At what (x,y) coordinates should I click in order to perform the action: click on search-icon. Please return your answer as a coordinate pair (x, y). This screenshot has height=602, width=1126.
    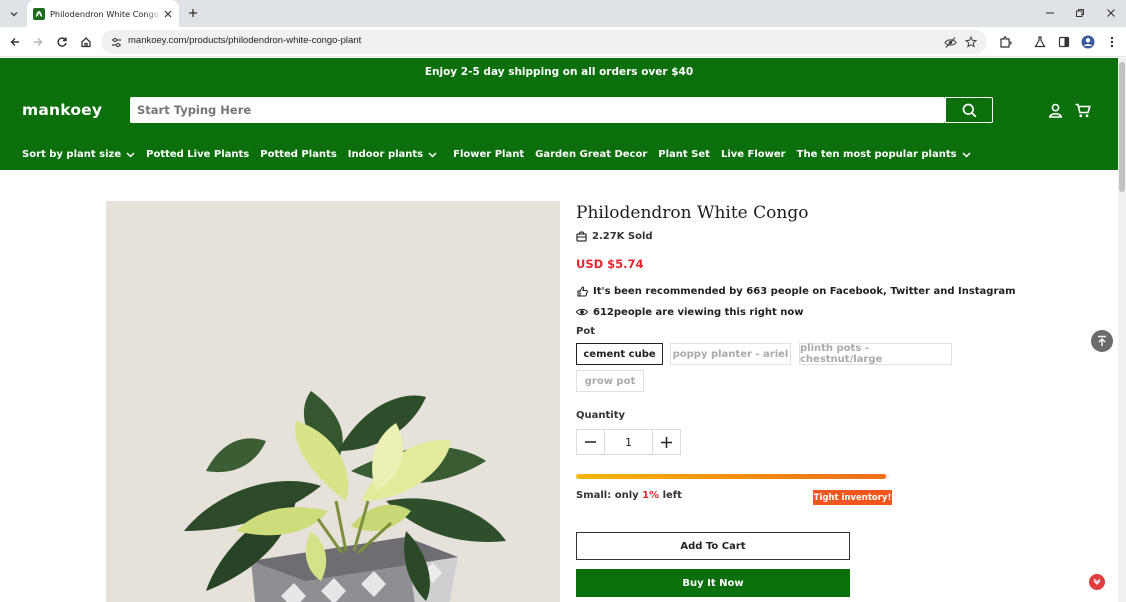
    Looking at the image, I should click on (969, 110).